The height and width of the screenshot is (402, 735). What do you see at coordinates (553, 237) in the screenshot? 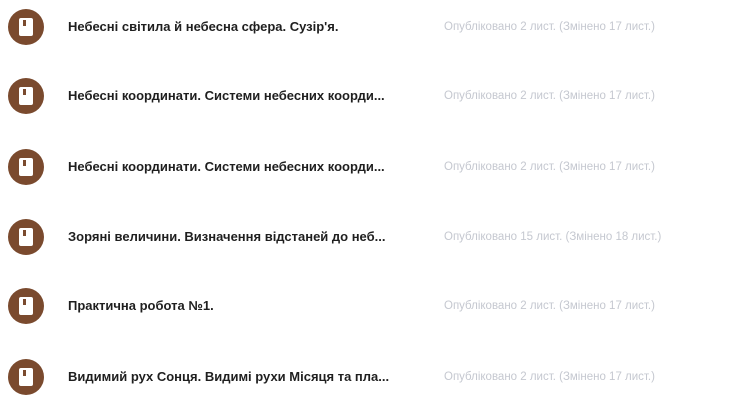
I see `item-meta: Опубліковано 15 лист. (Змінено 18 лист.)` at bounding box center [553, 237].